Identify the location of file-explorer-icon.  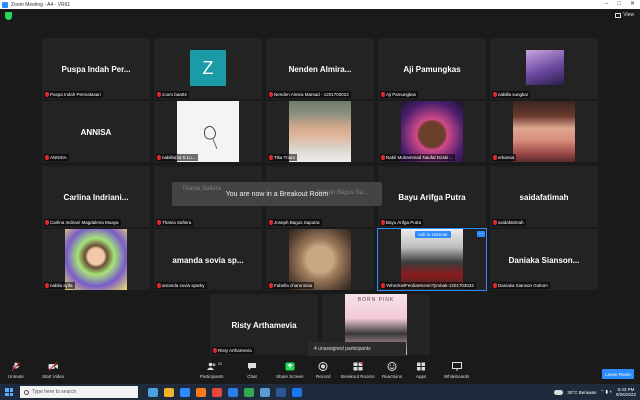
(169, 392).